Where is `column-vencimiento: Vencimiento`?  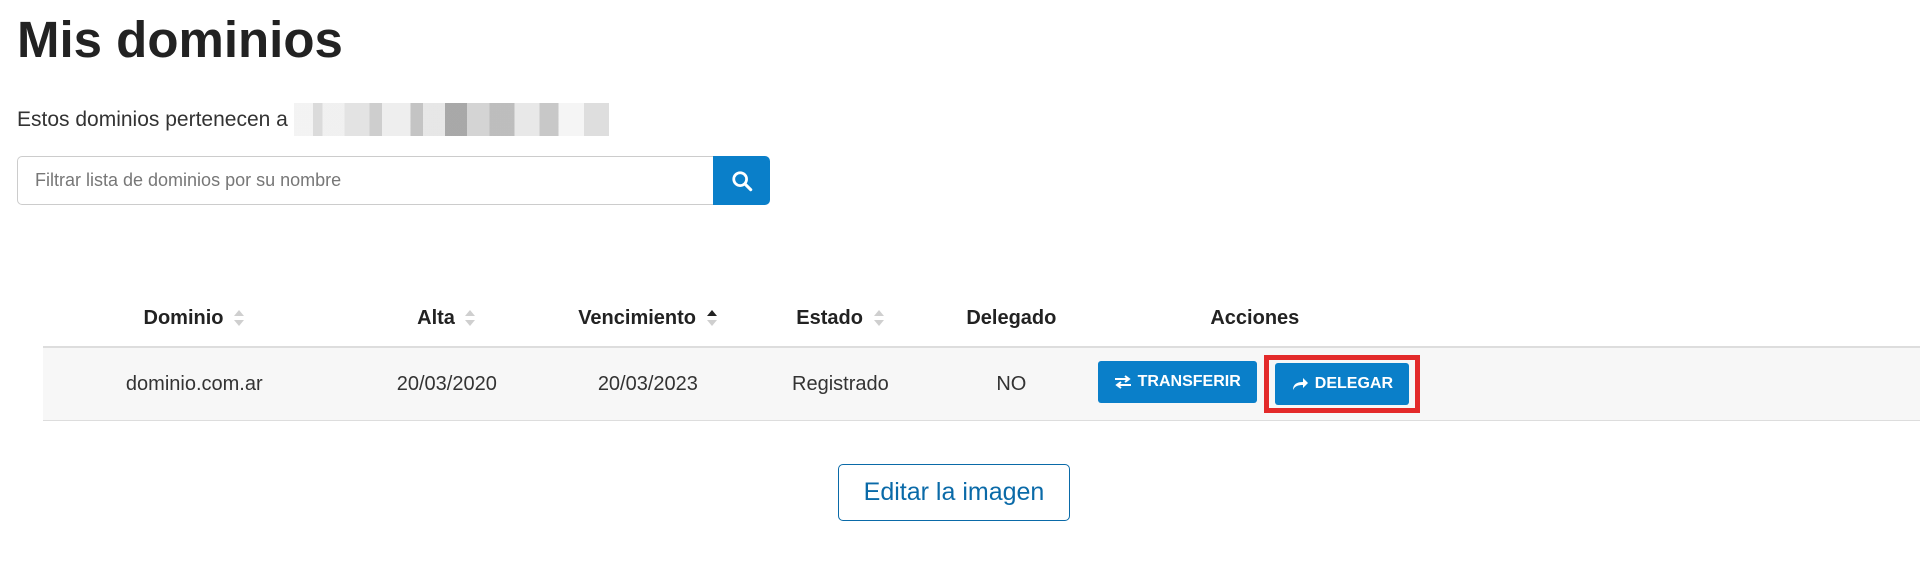 column-vencimiento: Vencimiento is located at coordinates (648, 319).